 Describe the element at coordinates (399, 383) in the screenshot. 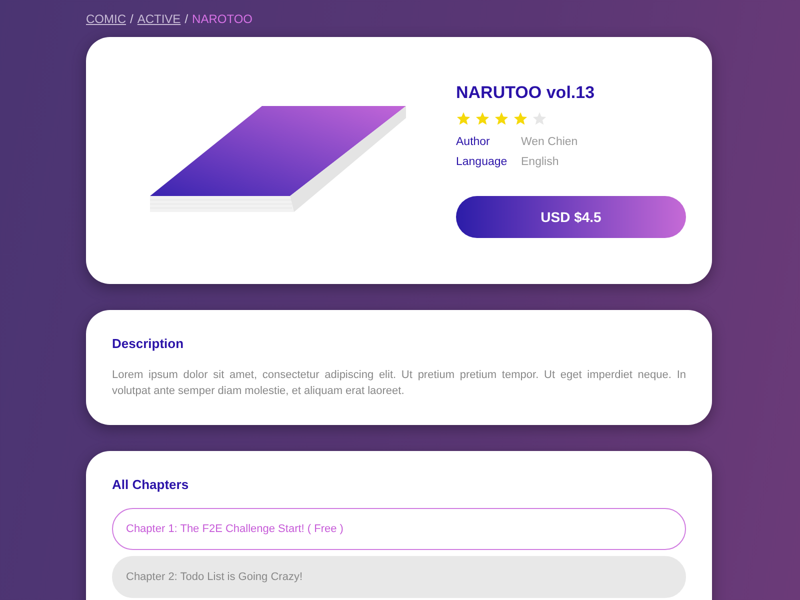

I see `description-text: Lorem ipsum dolor sit amet, consectetur adipiscing elit. Ut pretium pretium tempor. Ut eget imperdiet neque. In volutpat ante semper diam molestie, et aliquam erat laoreet.` at that location.